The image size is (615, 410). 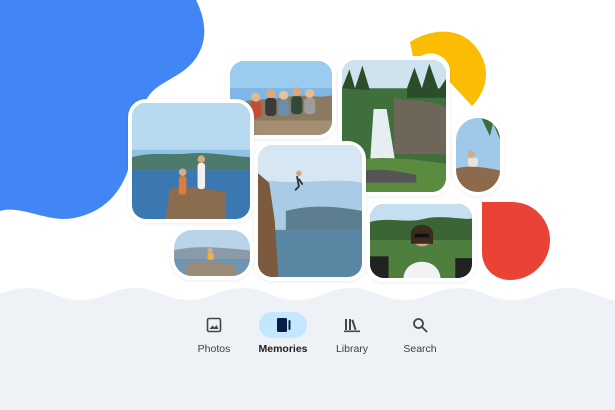 I want to click on search-icon, so click(x=420, y=325).